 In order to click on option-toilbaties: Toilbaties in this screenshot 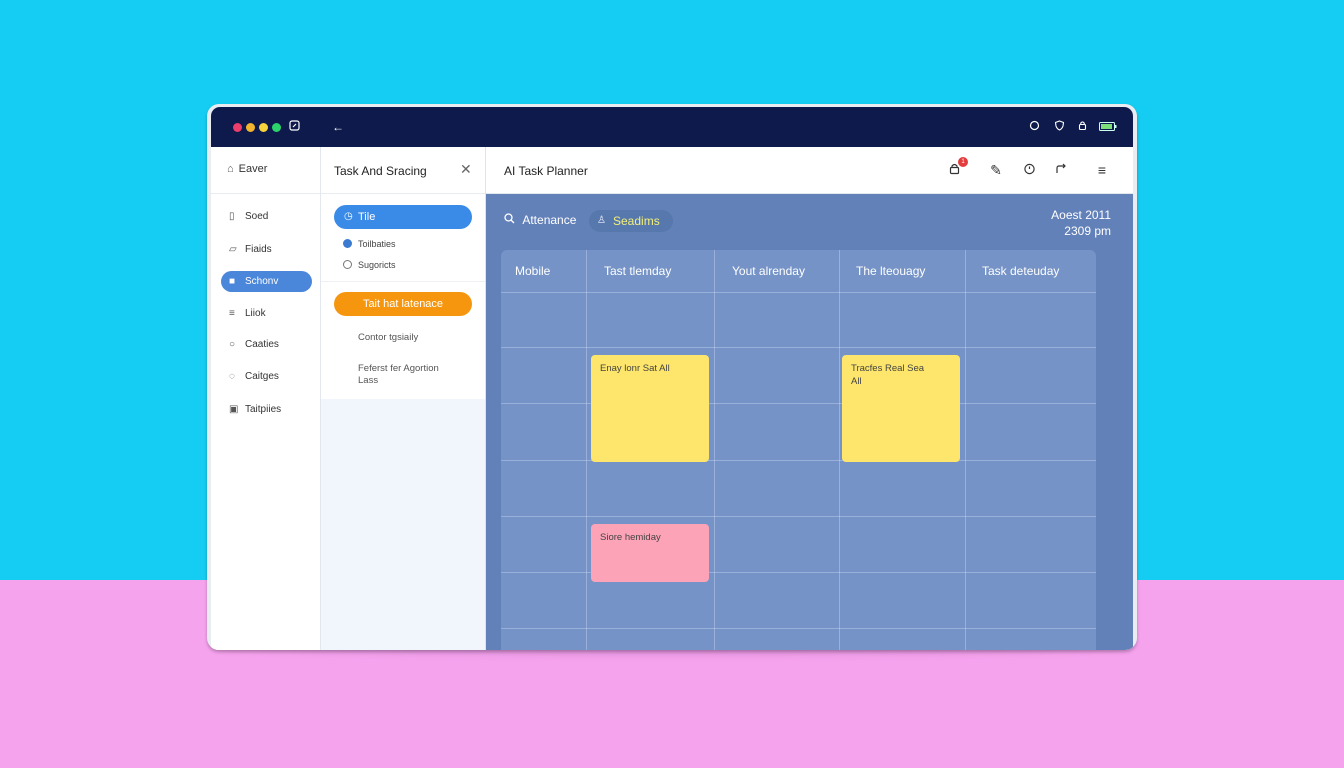, I will do `click(369, 244)`.